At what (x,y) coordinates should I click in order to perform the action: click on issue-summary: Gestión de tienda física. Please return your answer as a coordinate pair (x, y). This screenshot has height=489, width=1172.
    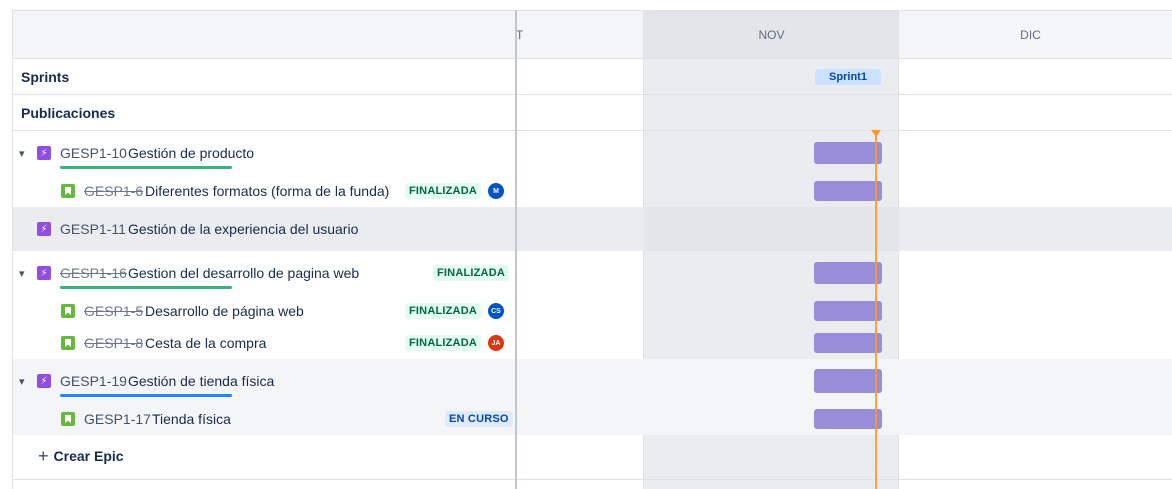
    Looking at the image, I should click on (201, 381).